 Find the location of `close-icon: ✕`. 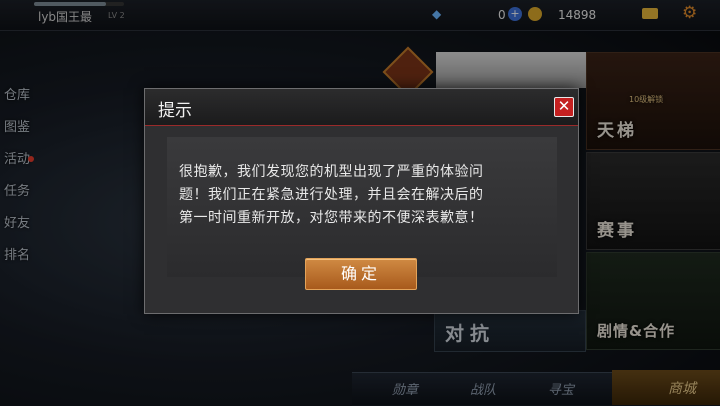

close-icon: ✕ is located at coordinates (564, 107).